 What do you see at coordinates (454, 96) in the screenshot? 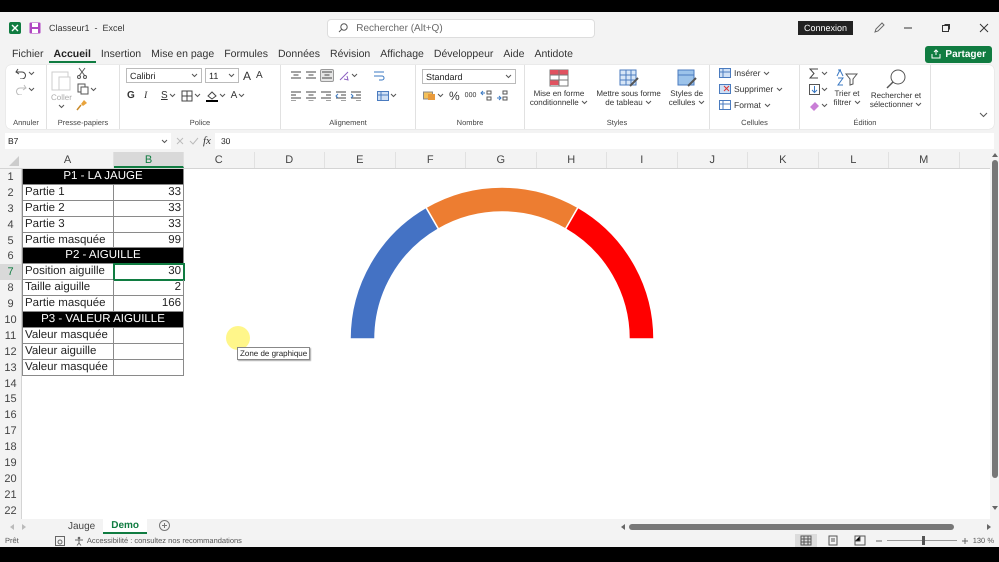
I see `percent-button: %` at bounding box center [454, 96].